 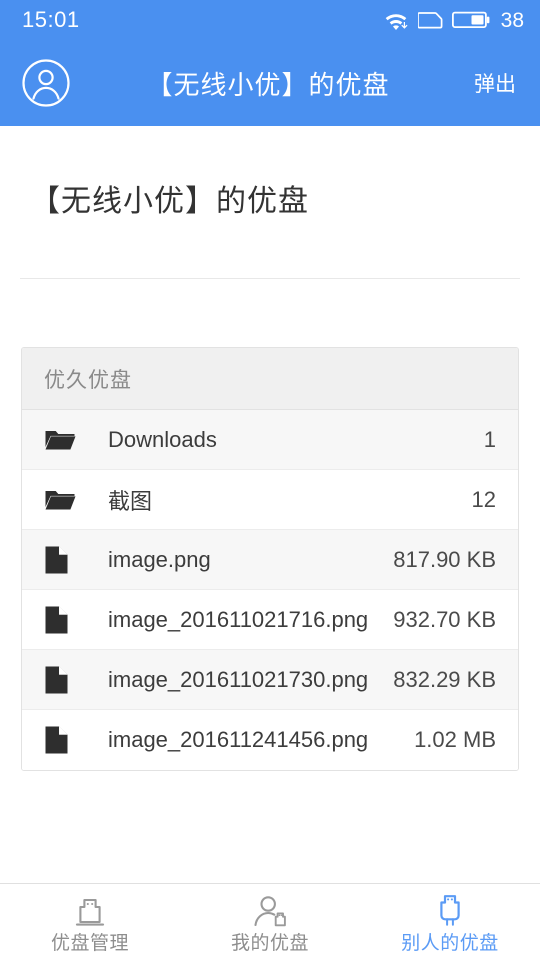 I want to click on user-avatar-icon, so click(x=46, y=83).